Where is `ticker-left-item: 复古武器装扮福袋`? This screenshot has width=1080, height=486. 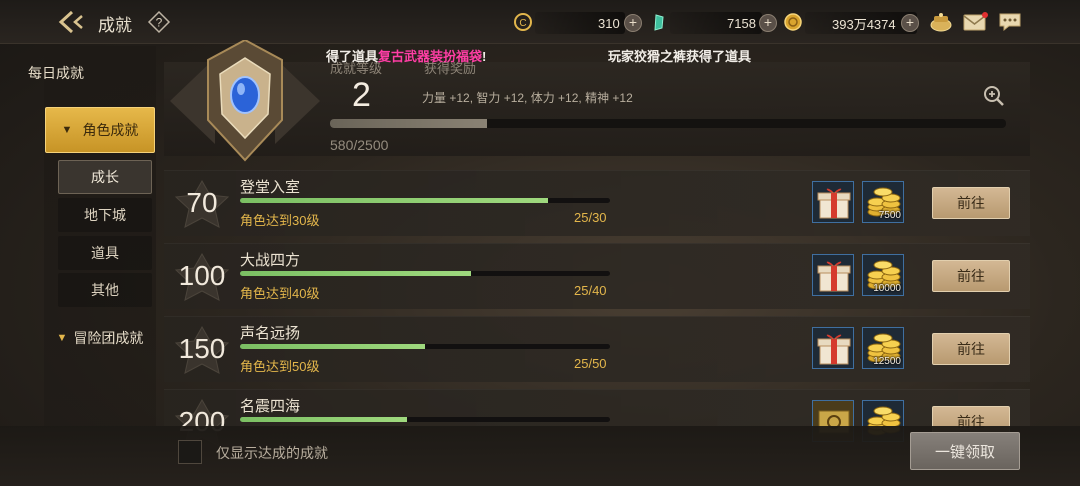 ticker-left-item: 复古武器装扮福袋 is located at coordinates (430, 56).